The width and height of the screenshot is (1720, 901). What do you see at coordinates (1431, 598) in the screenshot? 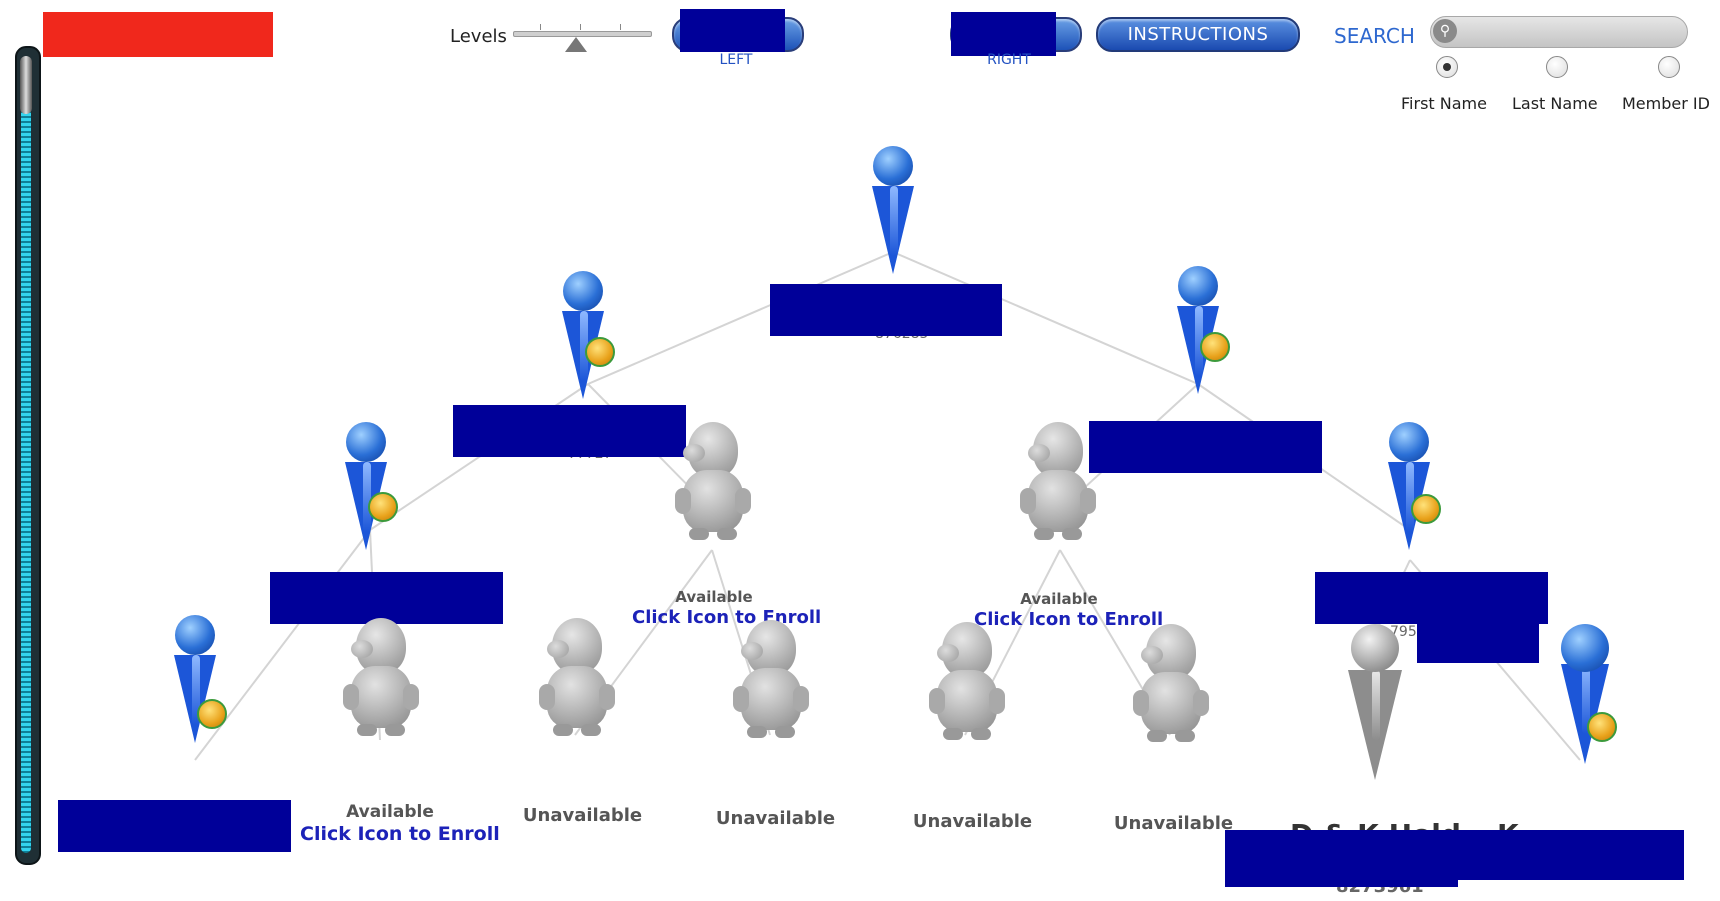
I see `redacted-l3d-name` at bounding box center [1431, 598].